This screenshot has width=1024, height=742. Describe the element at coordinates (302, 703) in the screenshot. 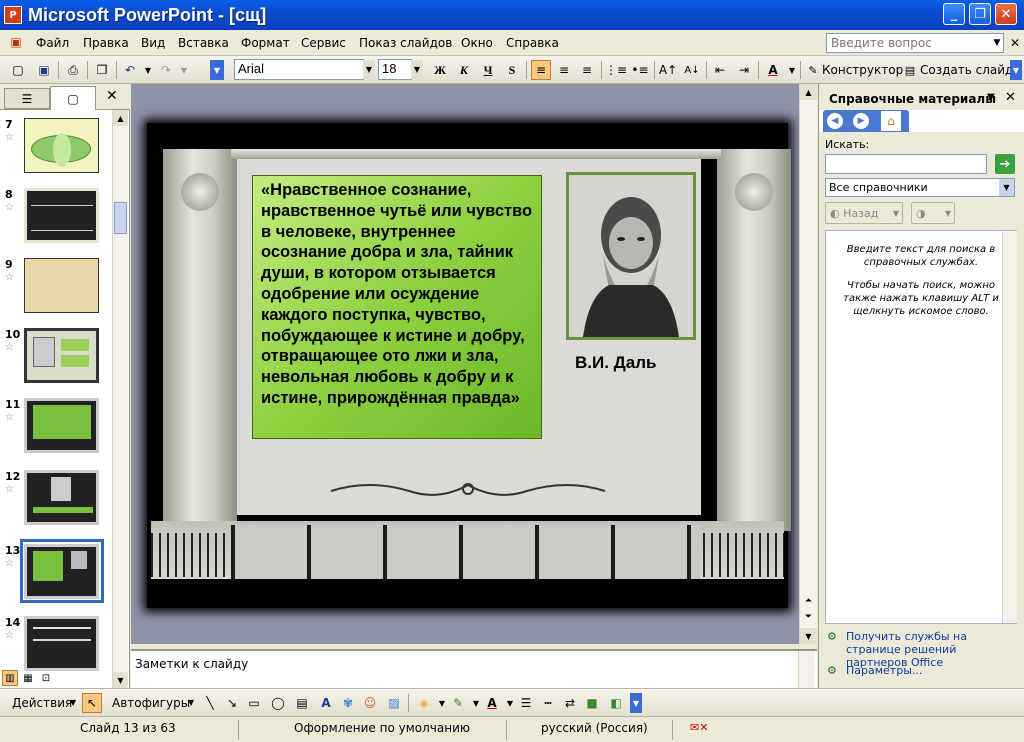

I see `textbox-icon: ▤` at that location.